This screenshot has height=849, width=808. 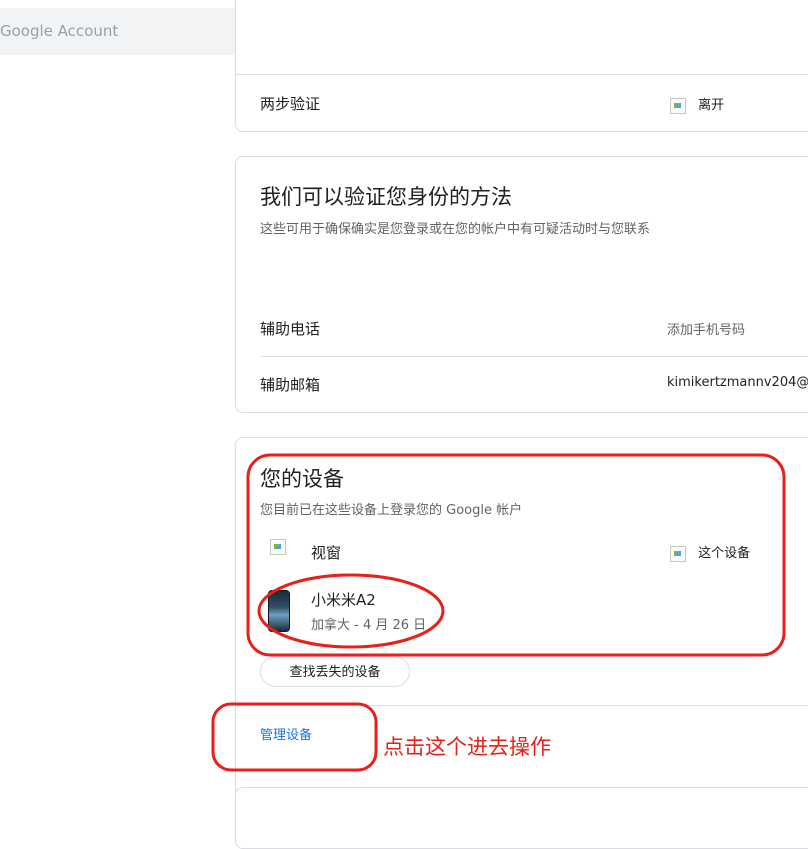 I want to click on annotation-manage-box, so click(x=294, y=737).